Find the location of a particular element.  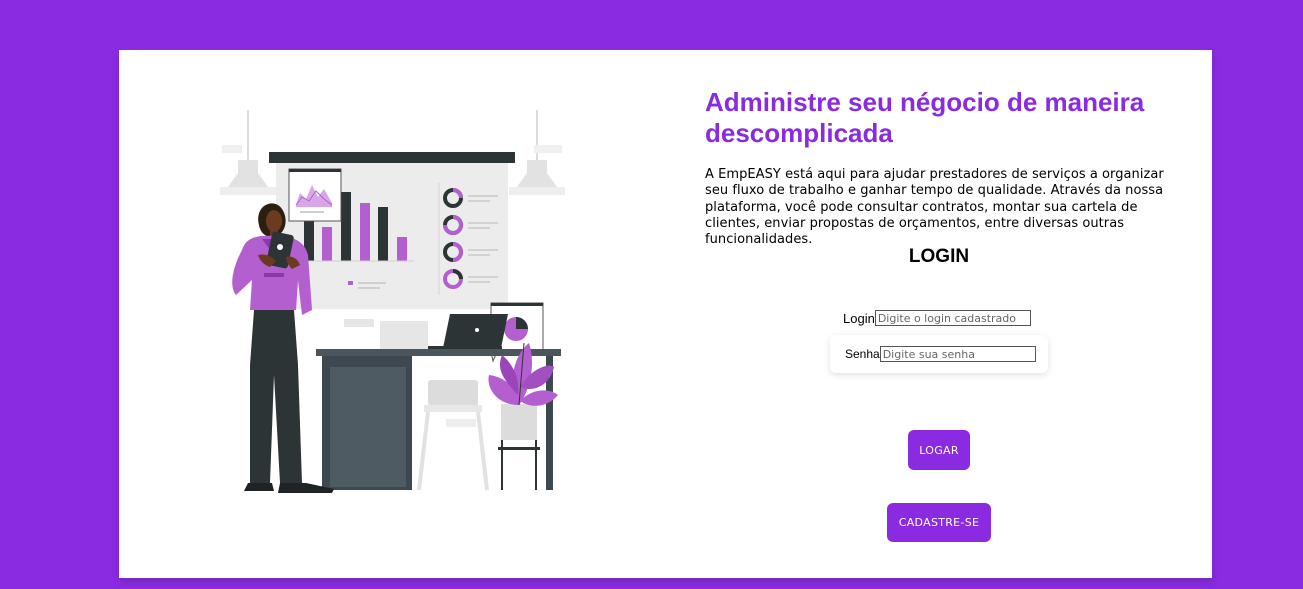

login-label: Login is located at coordinates (859, 318).